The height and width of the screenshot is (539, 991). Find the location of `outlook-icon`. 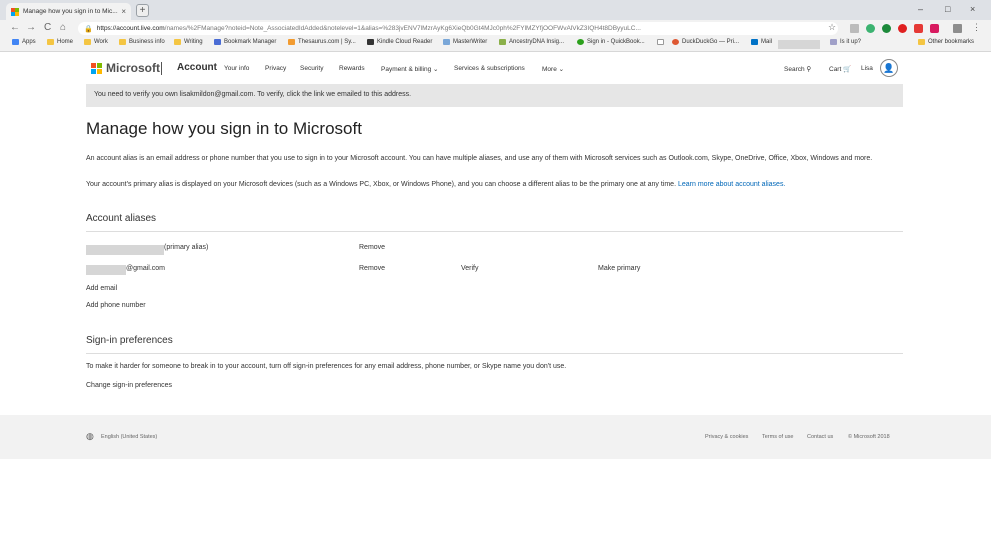

outlook-icon is located at coordinates (754, 42).